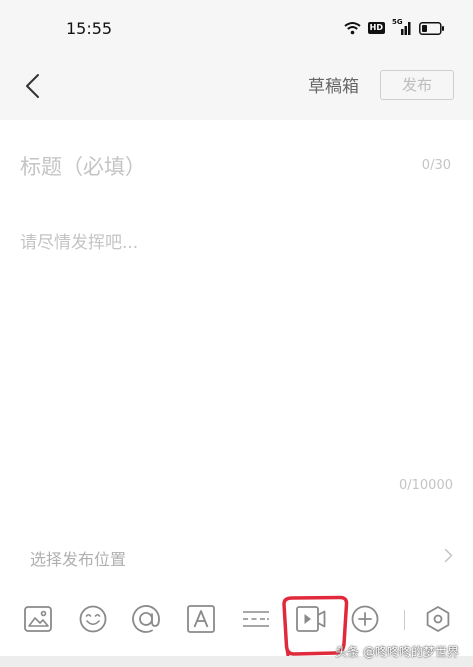  Describe the element at coordinates (436, 165) in the screenshot. I see `title-char-counter: 0/30` at that location.